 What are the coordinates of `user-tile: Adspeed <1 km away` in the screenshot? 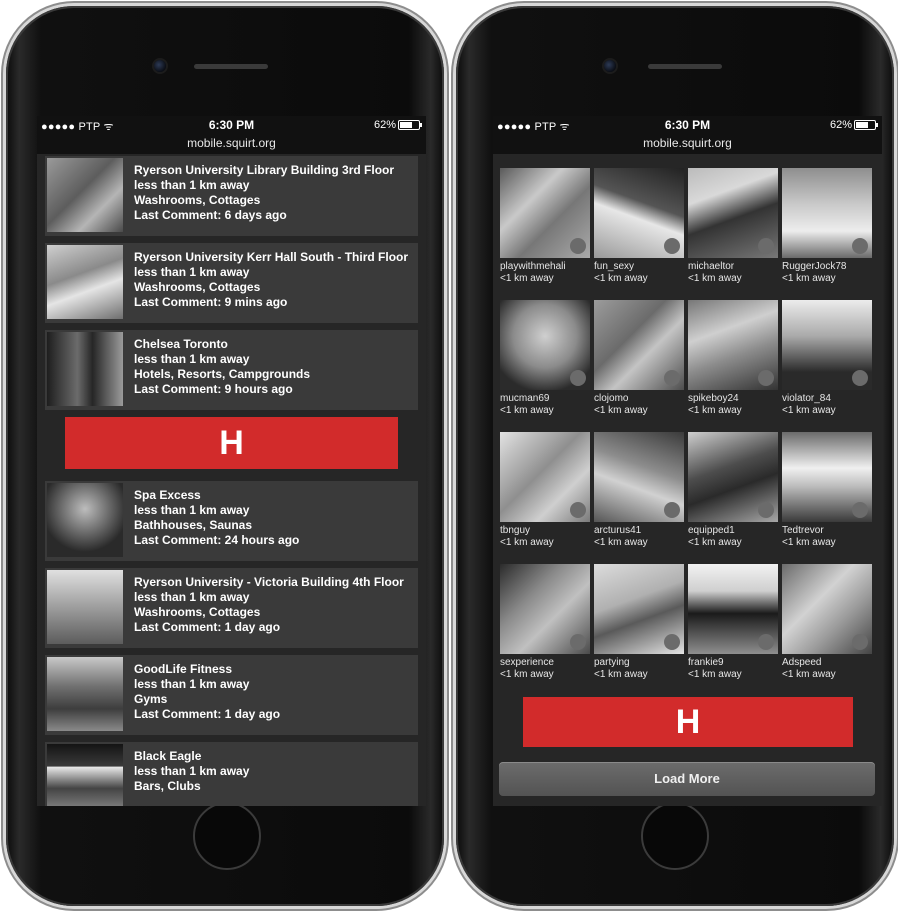 It's located at (827, 625).